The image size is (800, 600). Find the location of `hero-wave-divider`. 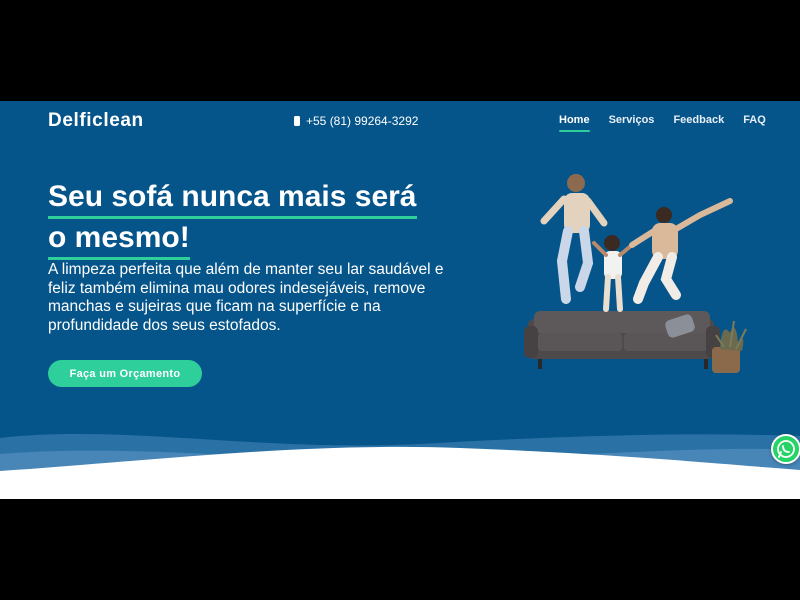

hero-wave-divider is located at coordinates (400, 452).